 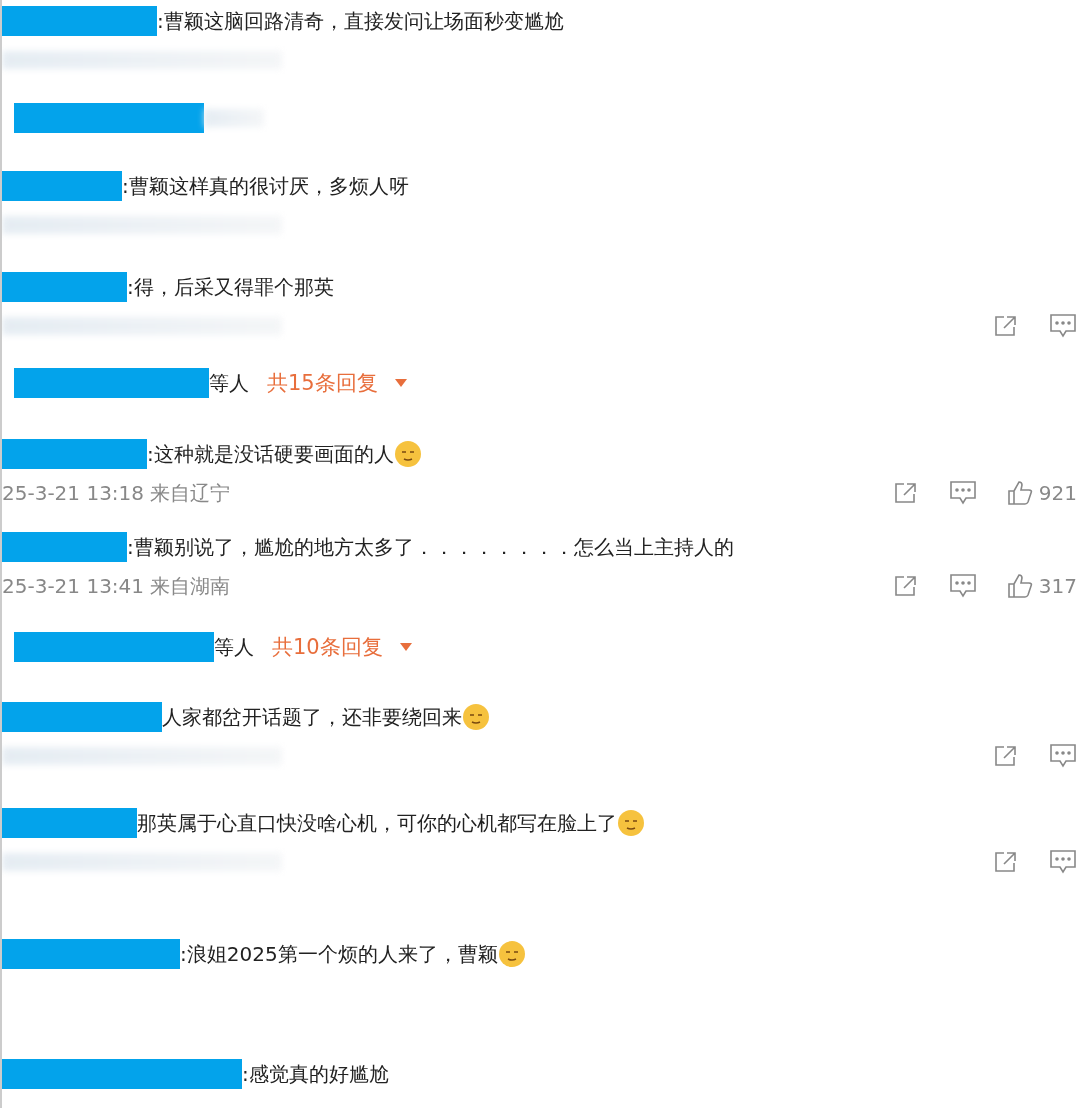 What do you see at coordinates (315, 1074) in the screenshot?
I see `comment-text: :感觉真的好尴尬` at bounding box center [315, 1074].